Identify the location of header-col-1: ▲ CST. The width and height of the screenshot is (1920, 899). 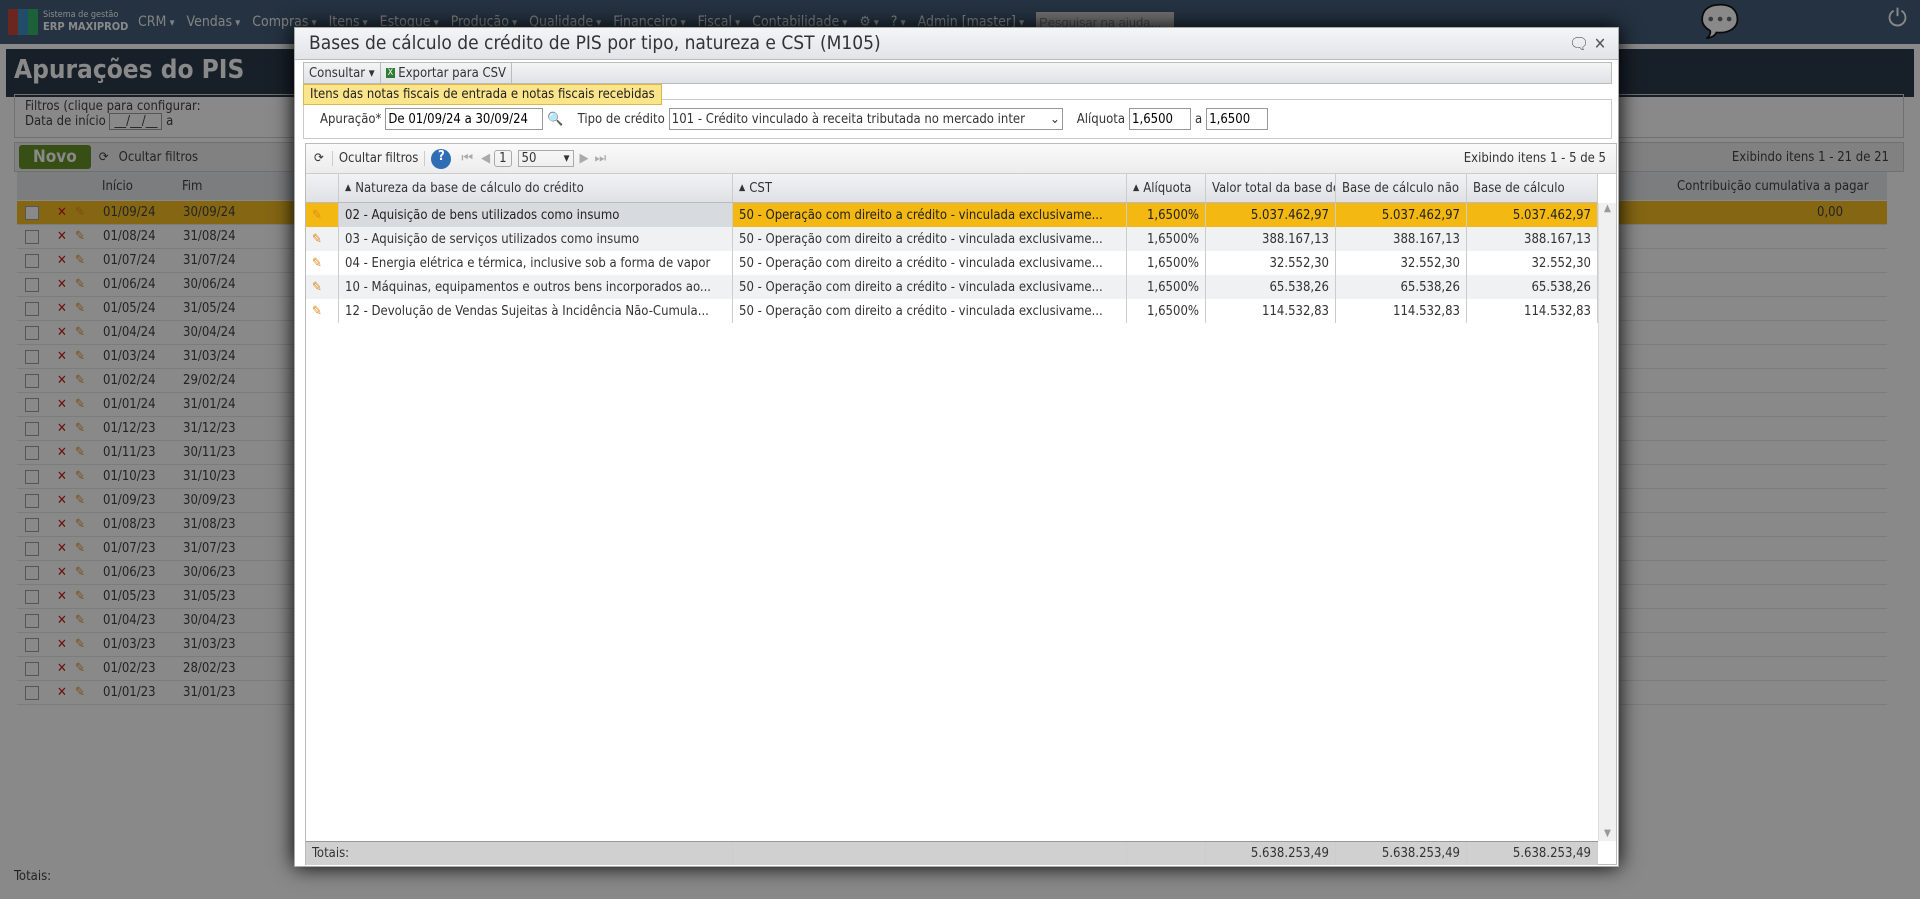
(930, 188).